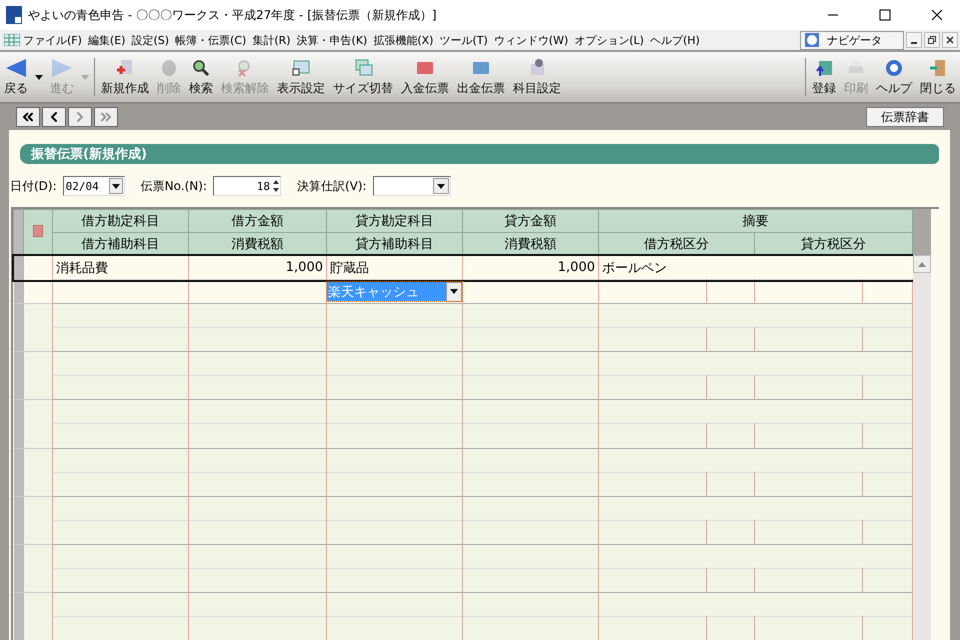  Describe the element at coordinates (14, 15) in the screenshot. I see `app-logo-icon` at that location.